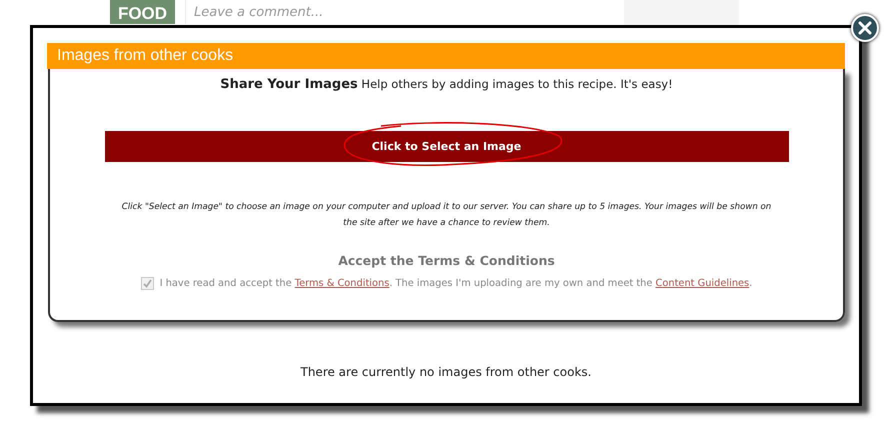 The width and height of the screenshot is (894, 431). Describe the element at coordinates (446, 215) in the screenshot. I see `instructions-text: Click "Select an Image" to choose an image on your computer and upload it to our server. You can share up to 5 images. Your images will be shown on the site after we have a chance to review them.` at that location.